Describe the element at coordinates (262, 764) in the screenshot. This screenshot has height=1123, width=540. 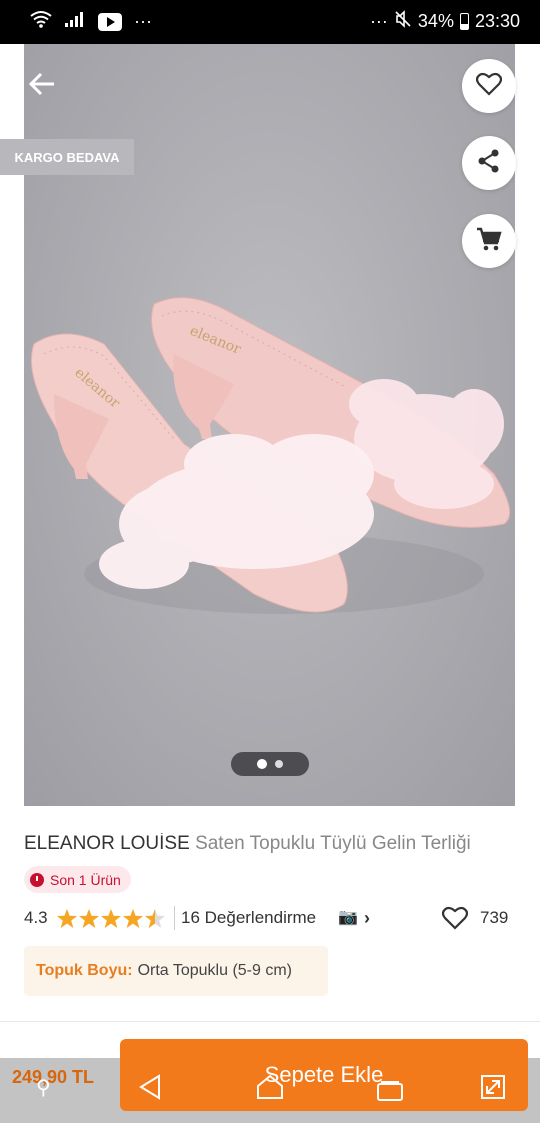
I see `carousel-dot-active` at that location.